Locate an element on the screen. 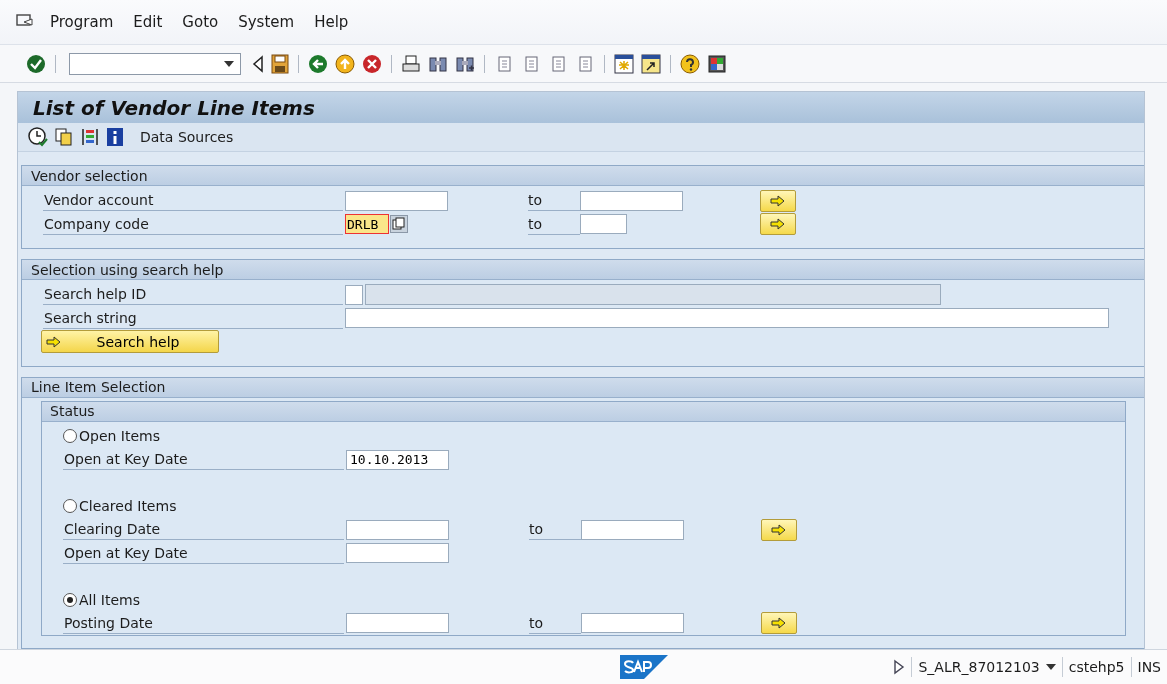  clock-check-icon is located at coordinates (38, 137).